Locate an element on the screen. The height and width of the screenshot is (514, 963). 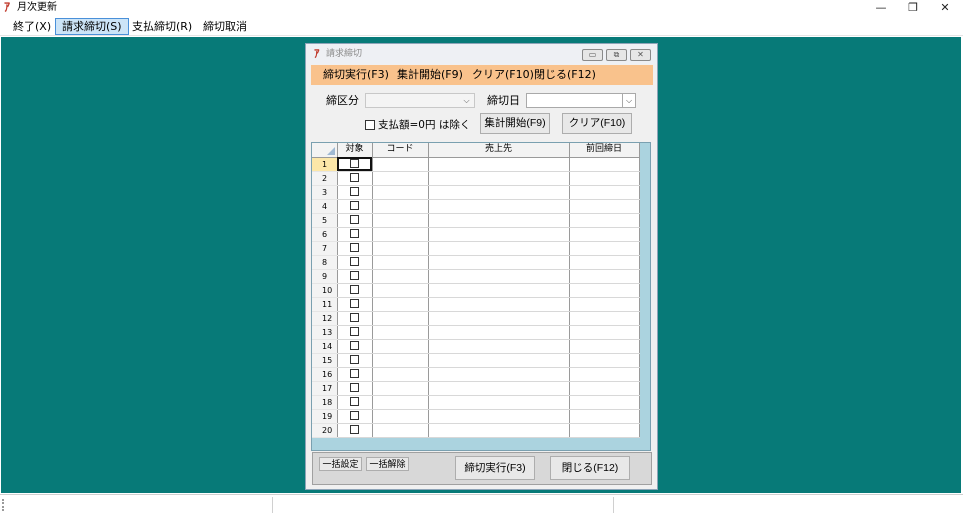
menu-cancel-closing: 締切取消 is located at coordinates (225, 26).